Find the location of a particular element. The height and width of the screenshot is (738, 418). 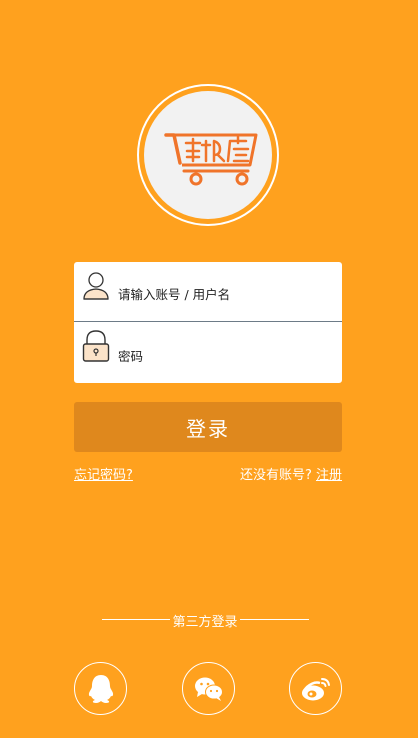

wechat-login-button is located at coordinates (208, 688).